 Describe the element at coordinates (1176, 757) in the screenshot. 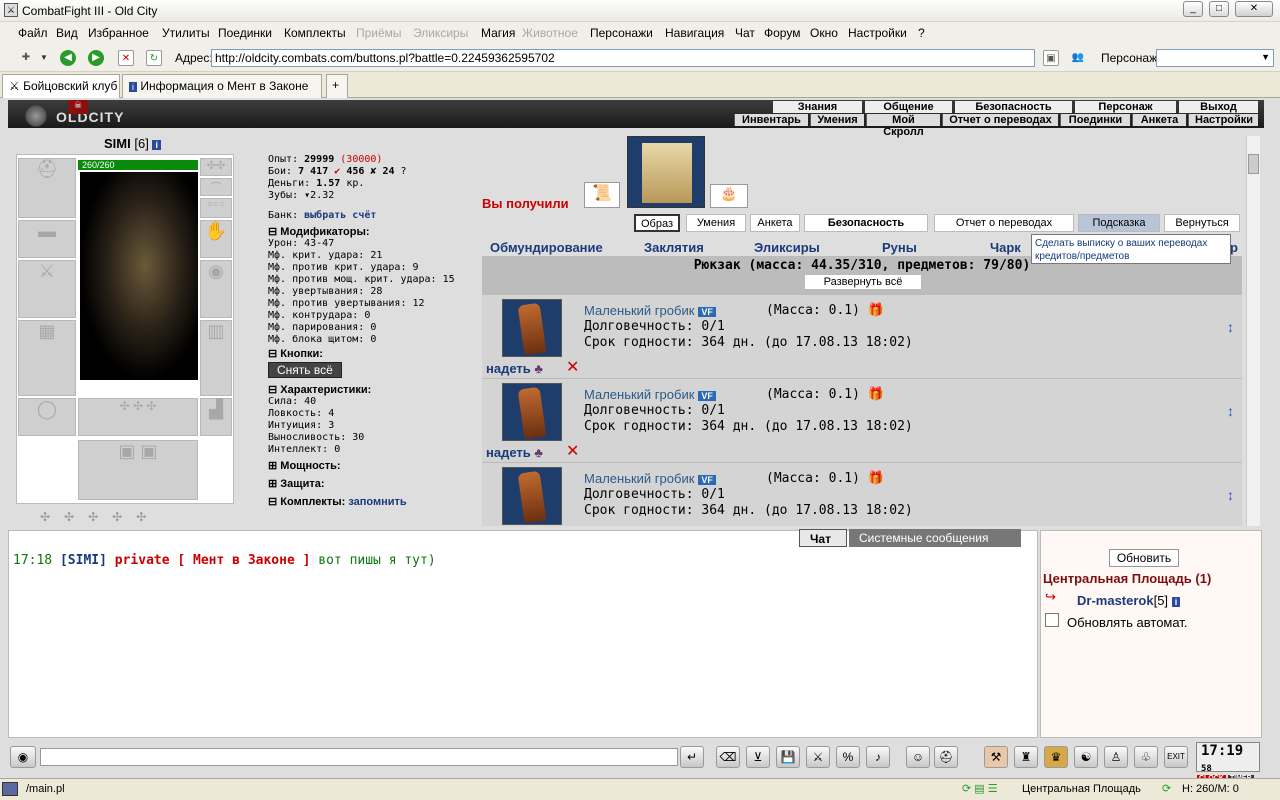

I see `exit-icon: EXIT` at that location.